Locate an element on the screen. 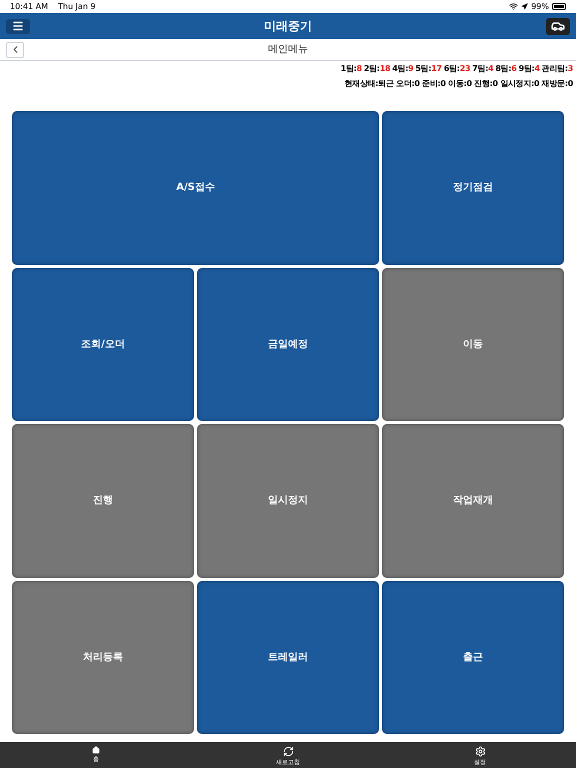 This screenshot has width=576, height=768. status-date: Thu Jan 9 is located at coordinates (77, 6).